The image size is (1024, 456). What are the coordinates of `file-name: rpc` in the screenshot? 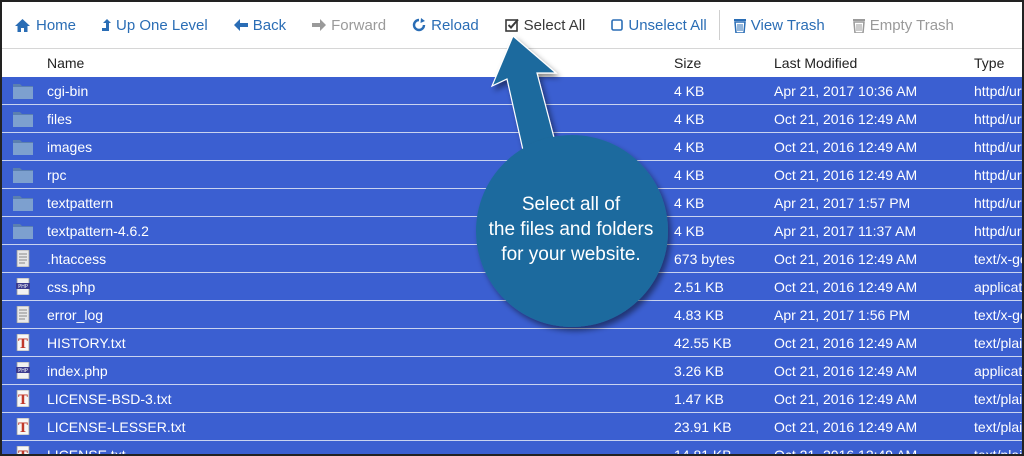 It's located at (56, 175).